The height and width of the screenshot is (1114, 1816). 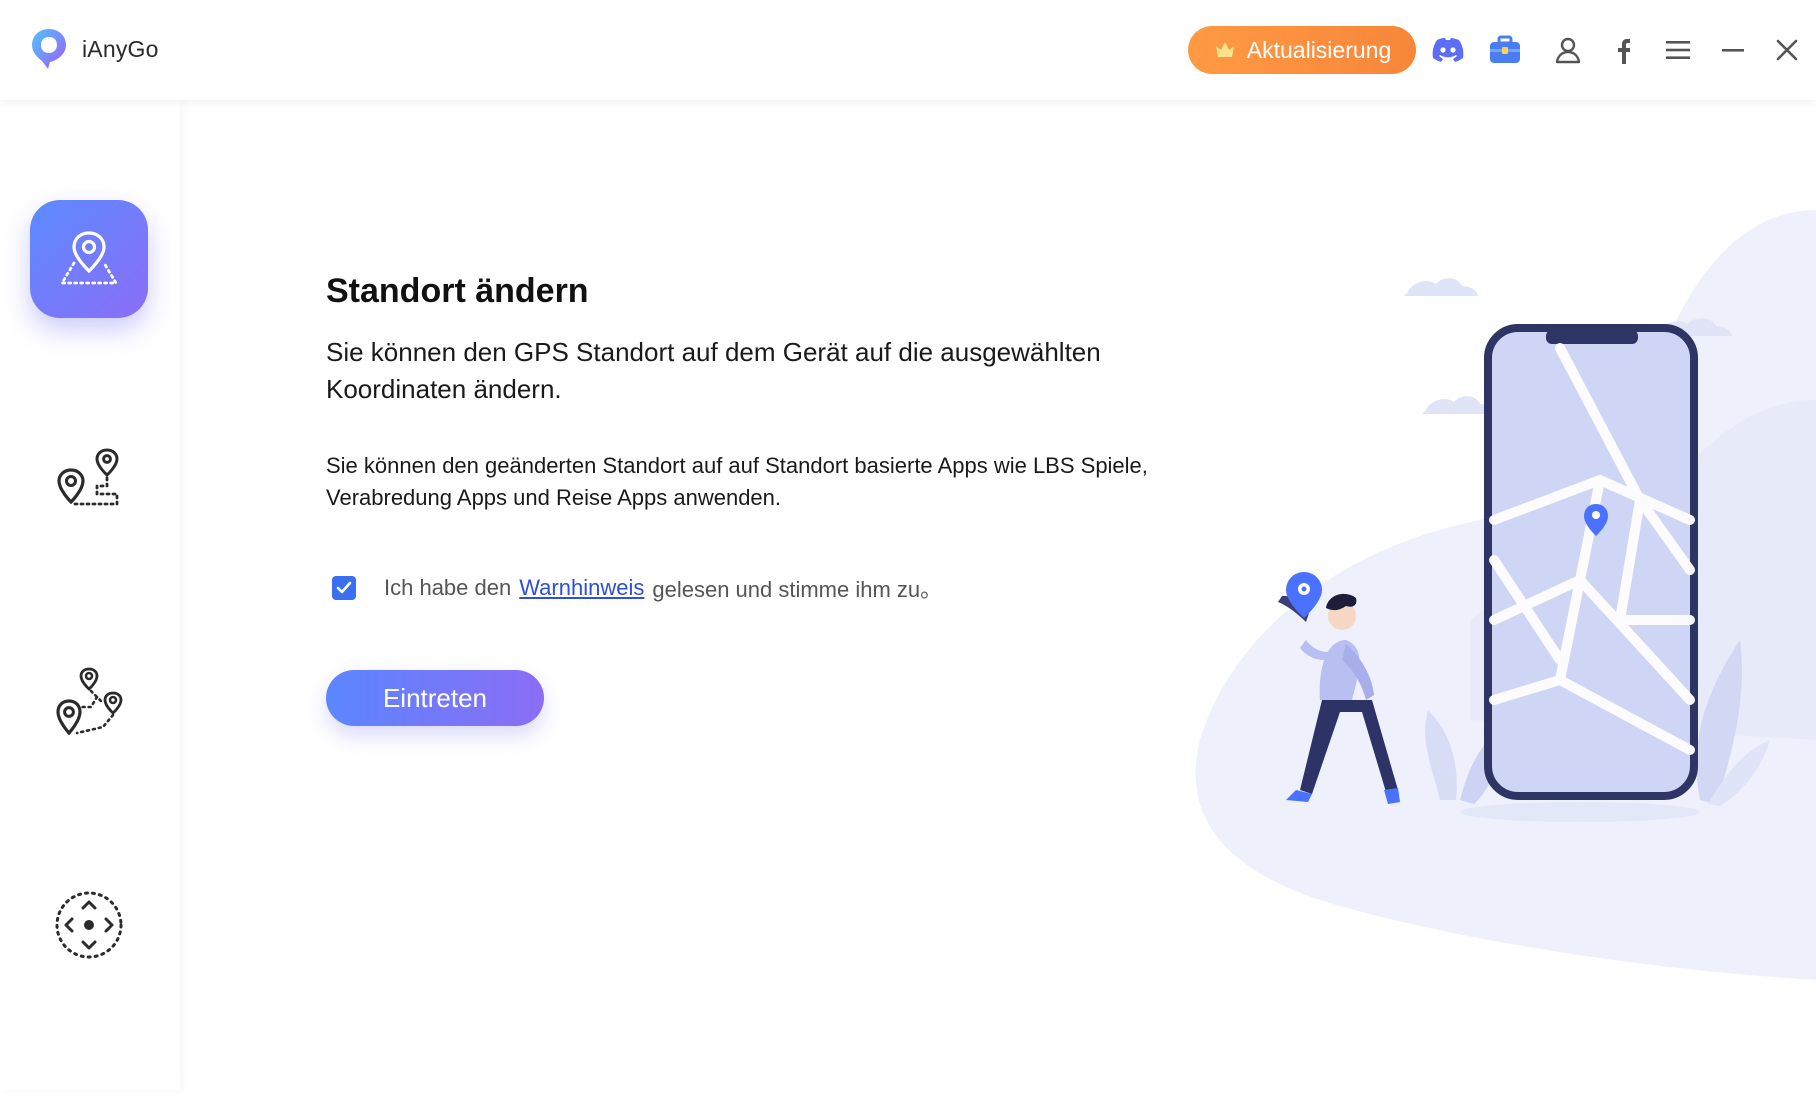 What do you see at coordinates (908, 50) in the screenshot?
I see `title-bar: iAnyGo Aktualisierung` at bounding box center [908, 50].